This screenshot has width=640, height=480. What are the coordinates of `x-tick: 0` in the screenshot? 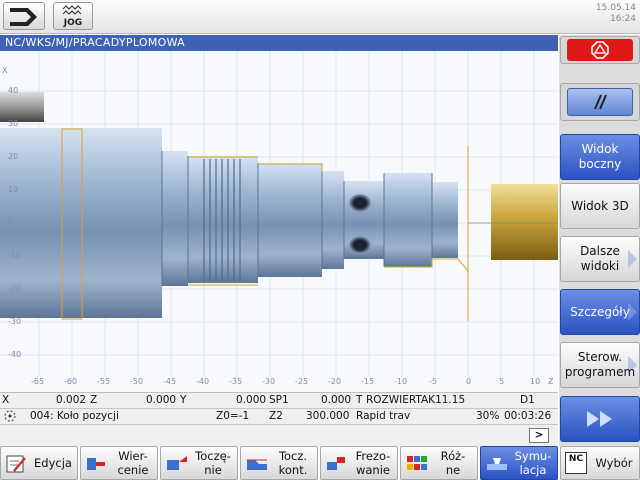 It's located at (469, 381).